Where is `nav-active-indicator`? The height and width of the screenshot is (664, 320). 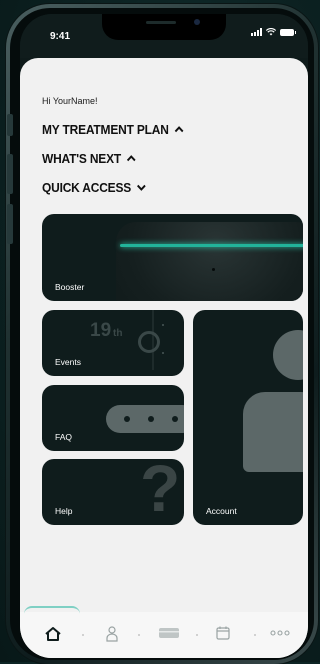
nav-active-indicator is located at coordinates (52, 610).